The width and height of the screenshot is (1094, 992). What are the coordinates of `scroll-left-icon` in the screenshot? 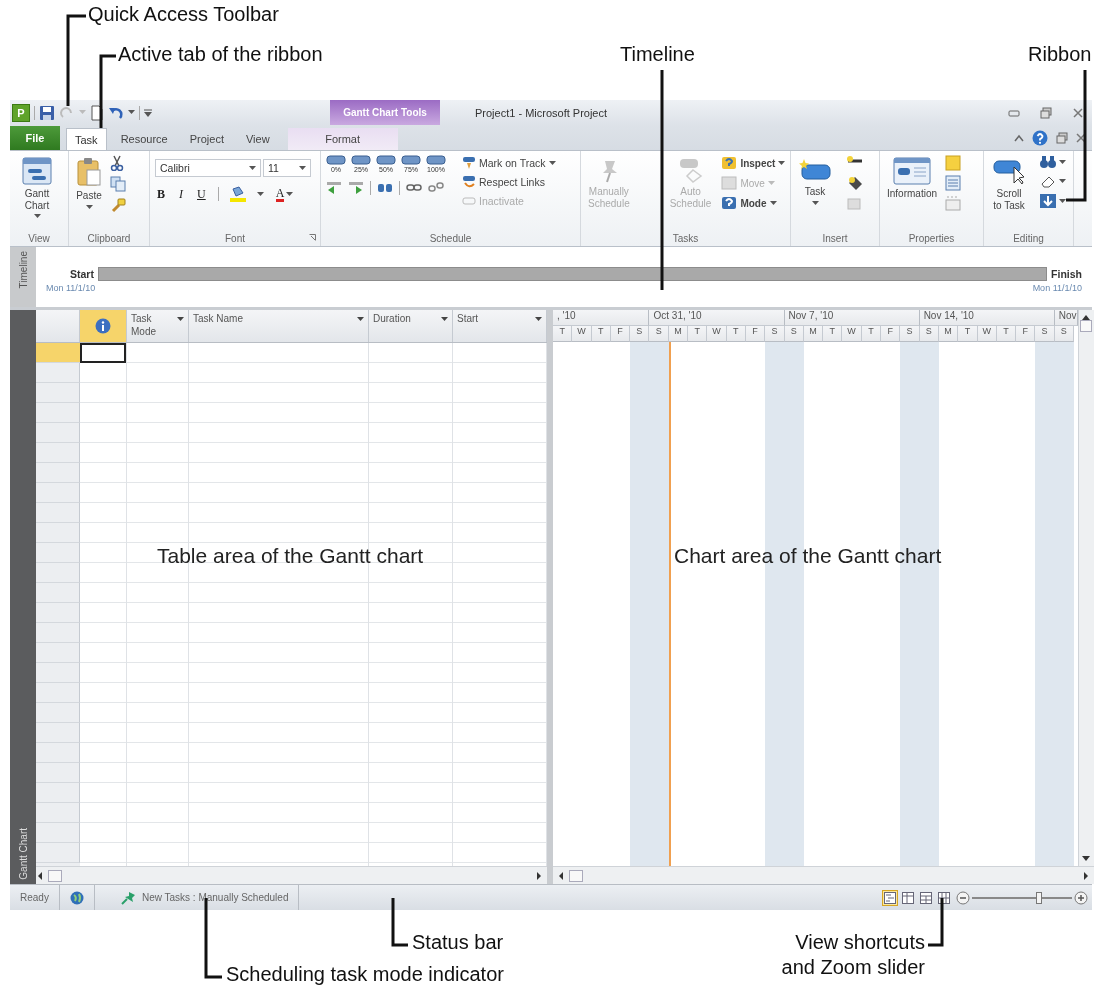 It's located at (561, 875).